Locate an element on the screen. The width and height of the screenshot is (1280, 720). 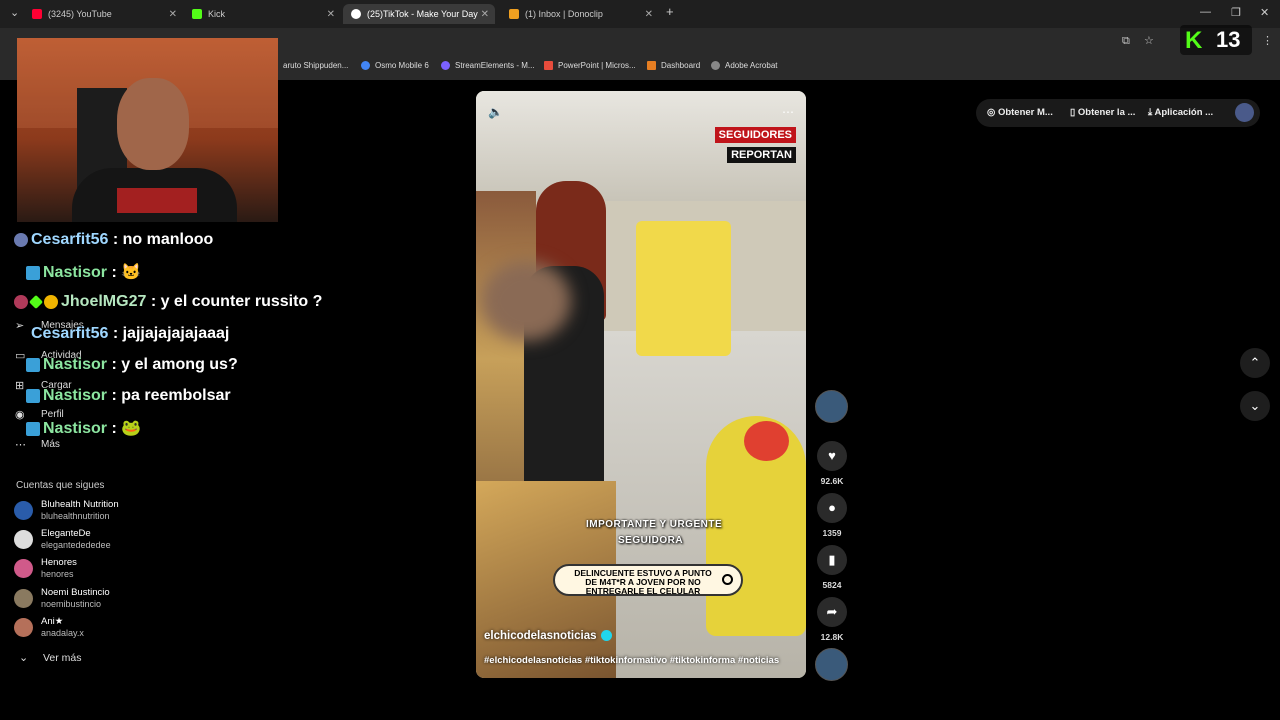
bookmark-label: Adobe Acrobat is located at coordinates (751, 65).